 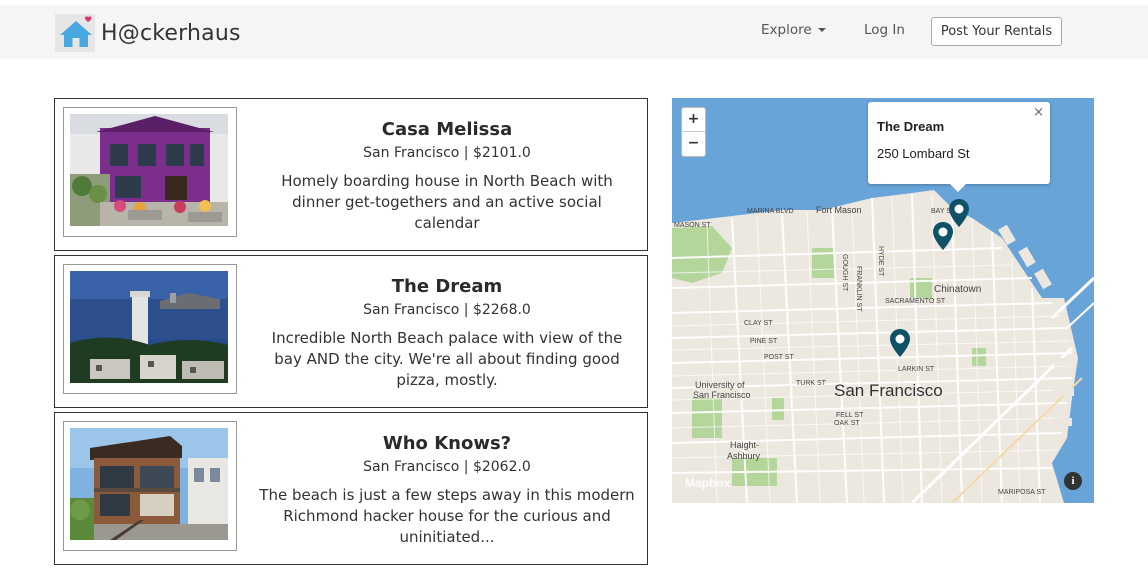 What do you see at coordinates (75, 33) in the screenshot?
I see `house-logo-icon` at bounding box center [75, 33].